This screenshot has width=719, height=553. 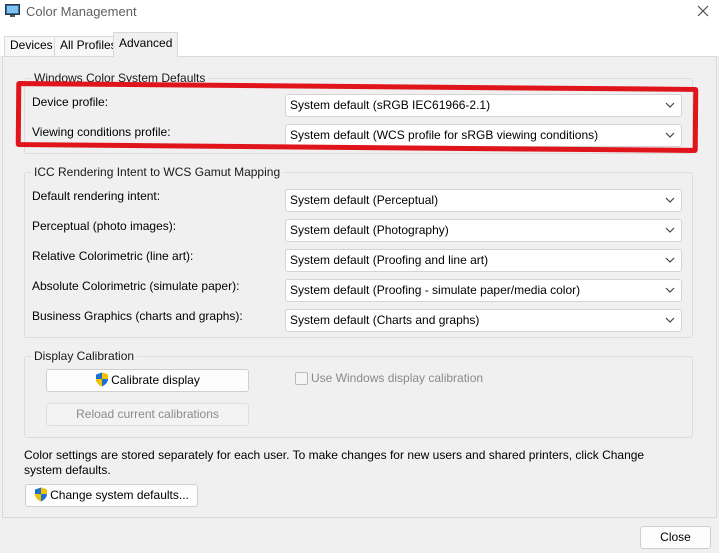 I want to click on viewing-conditions-label: Viewing conditions profile:, so click(x=101, y=132).